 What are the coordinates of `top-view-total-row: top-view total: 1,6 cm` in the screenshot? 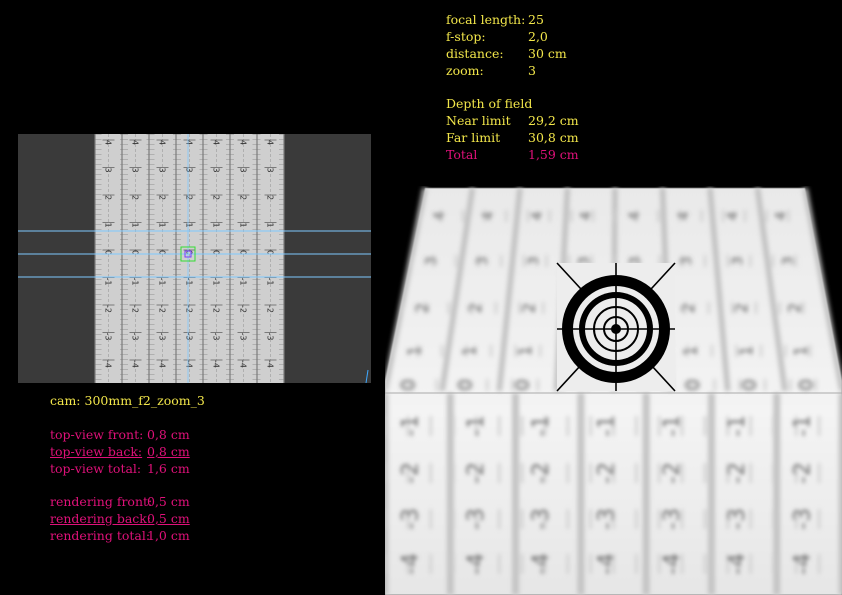 It's located at (120, 468).